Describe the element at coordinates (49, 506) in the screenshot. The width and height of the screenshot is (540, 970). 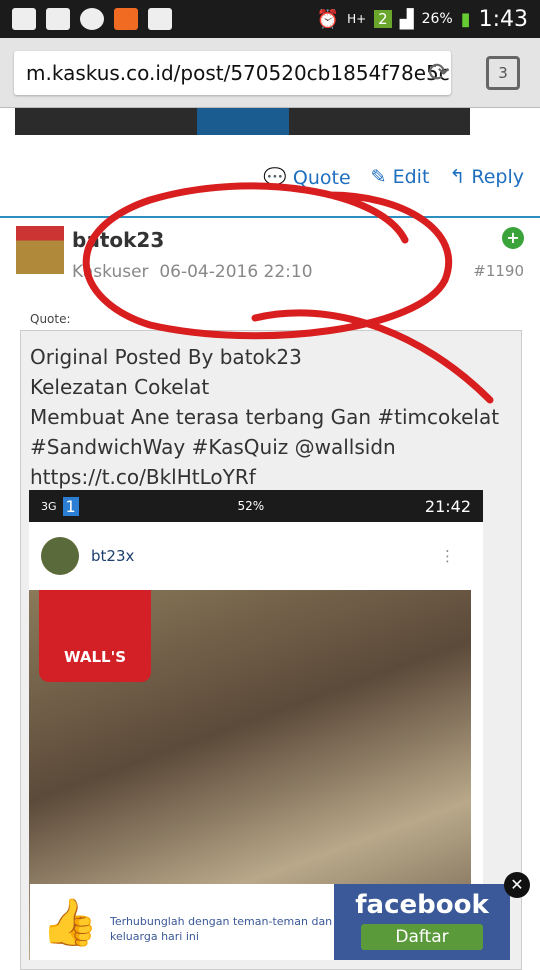
I see `embedded-network: 3G` at that location.